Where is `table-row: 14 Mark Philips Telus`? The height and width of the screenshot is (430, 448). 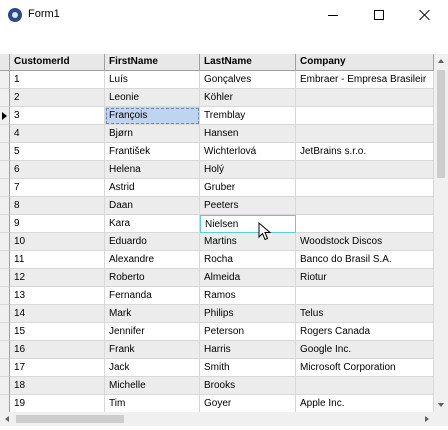 table-row: 14 Mark Philips Telus is located at coordinates (217, 314).